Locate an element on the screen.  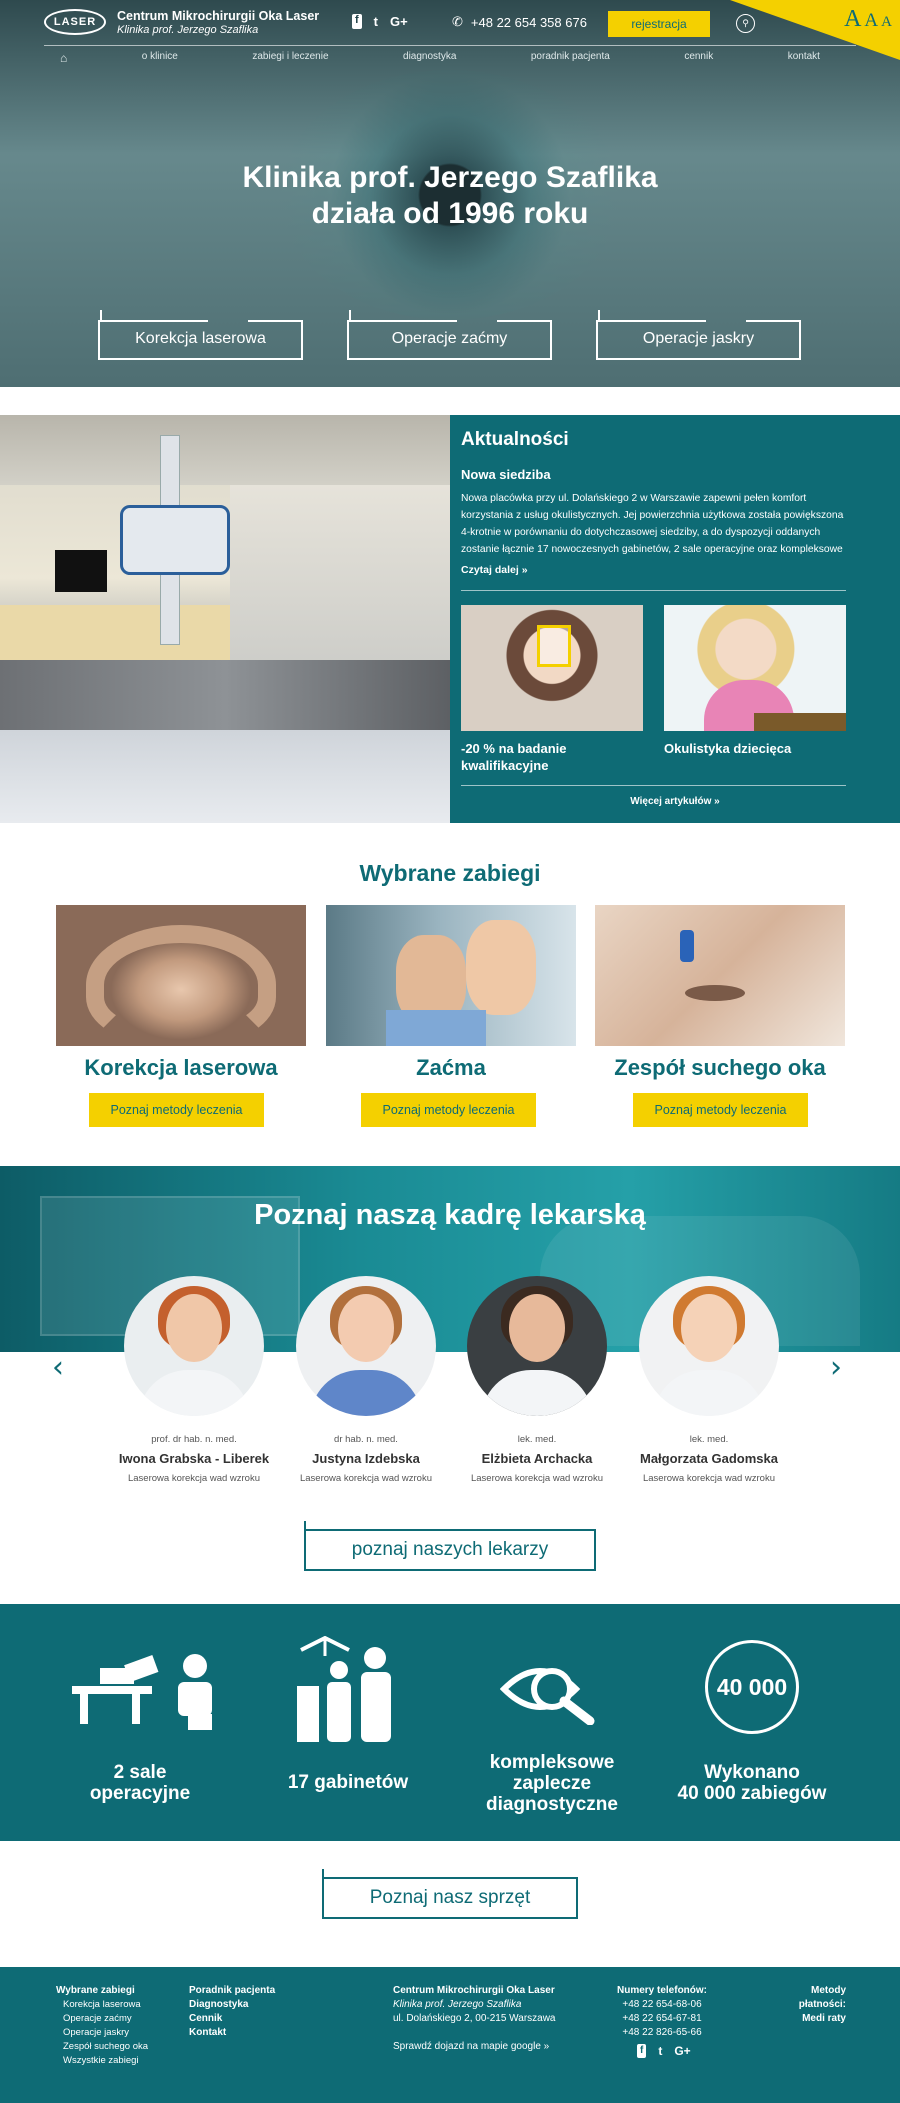
footer-link: Korekcja laserowa is located at coordinates (102, 2005).